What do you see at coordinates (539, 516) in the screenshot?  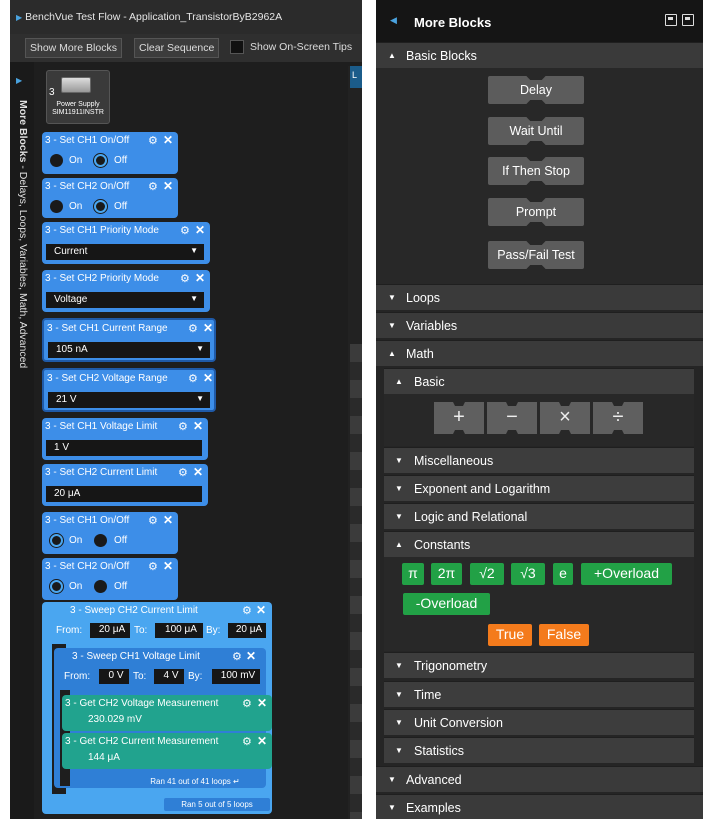 I see `subsection-logic-relational: ▼ Logic and Relational` at bounding box center [539, 516].